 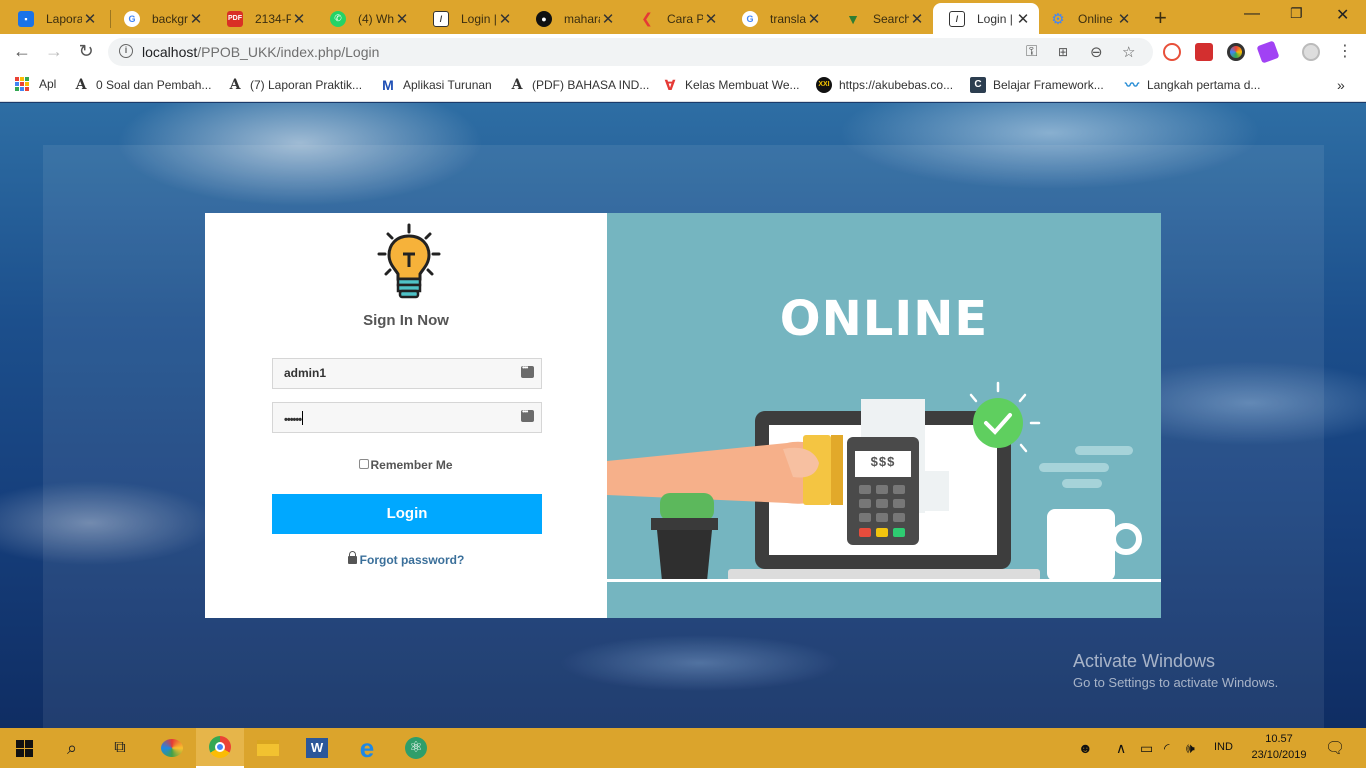 I want to click on tab-title: Login |, so click(x=479, y=18).